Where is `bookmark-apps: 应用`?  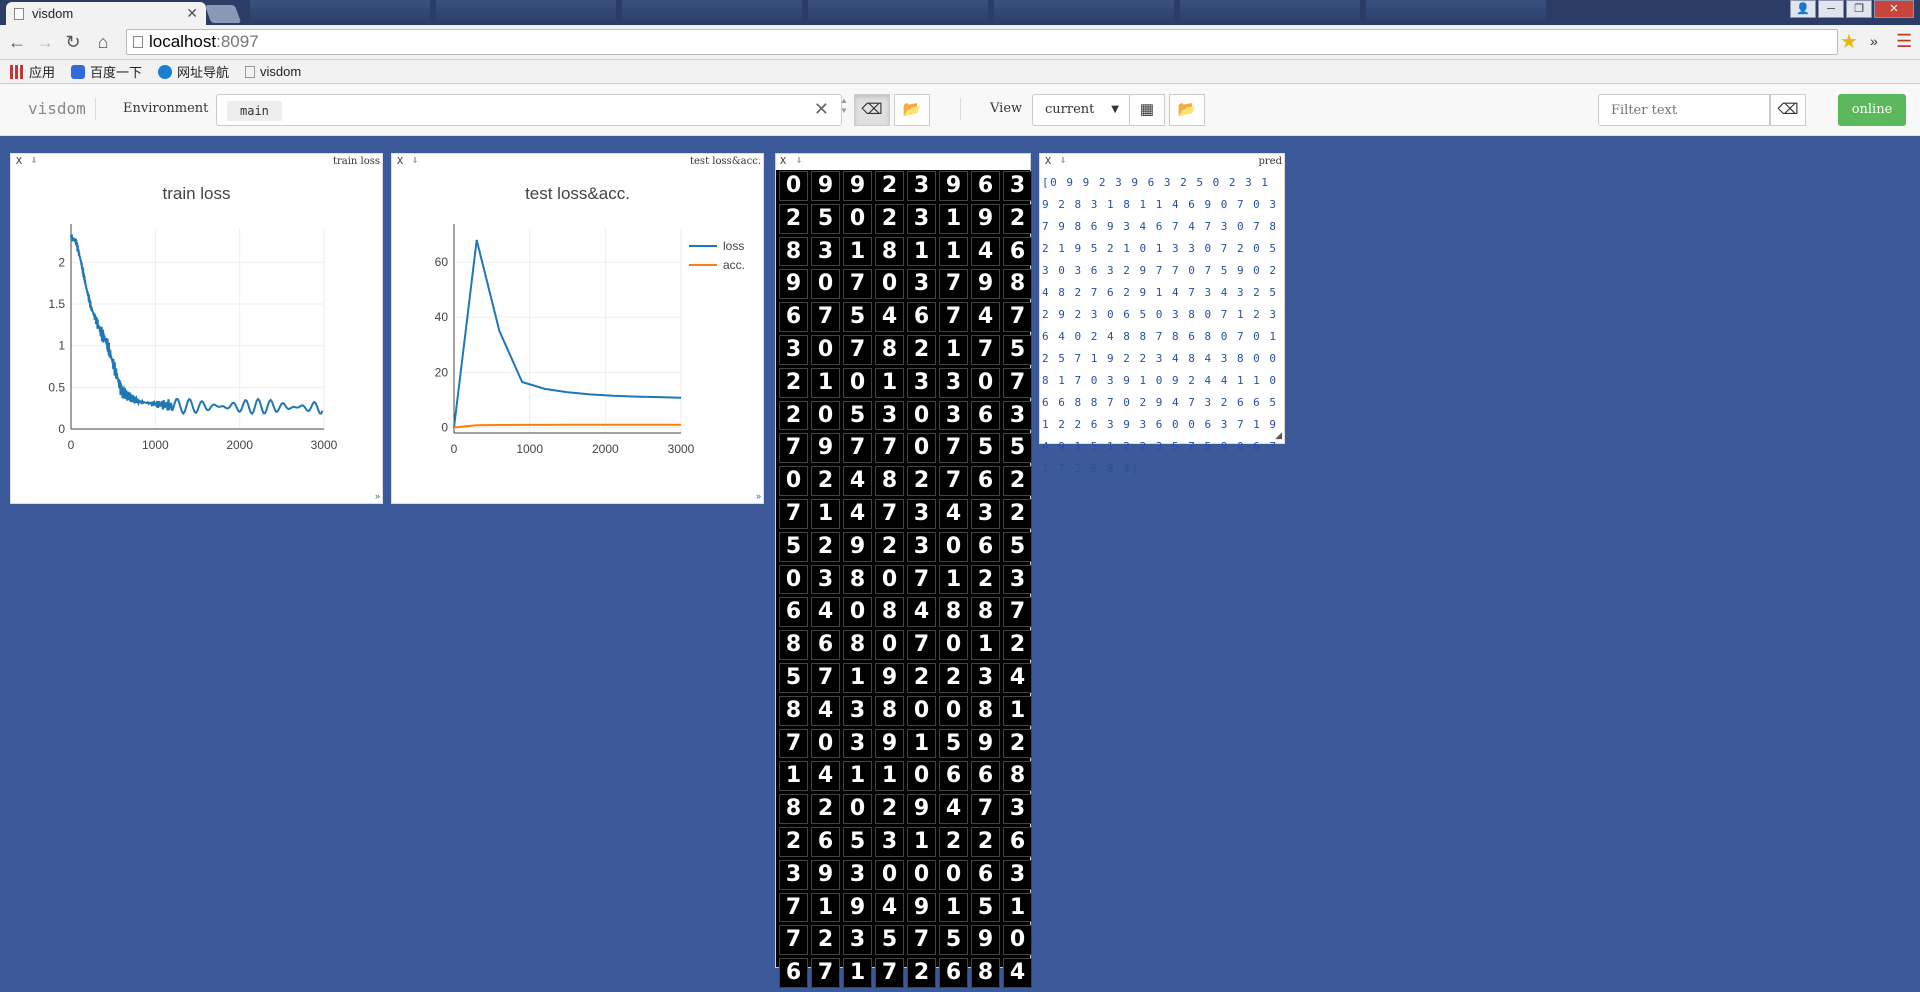
bookmark-apps: 应用 is located at coordinates (32, 71).